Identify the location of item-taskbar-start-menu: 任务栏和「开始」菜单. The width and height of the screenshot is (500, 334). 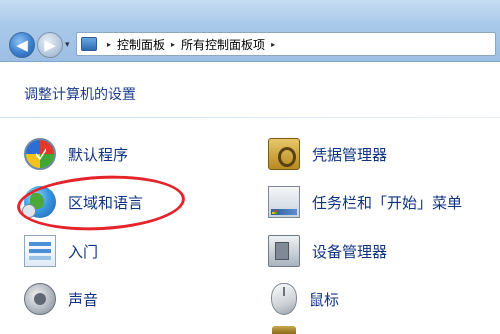
(365, 202).